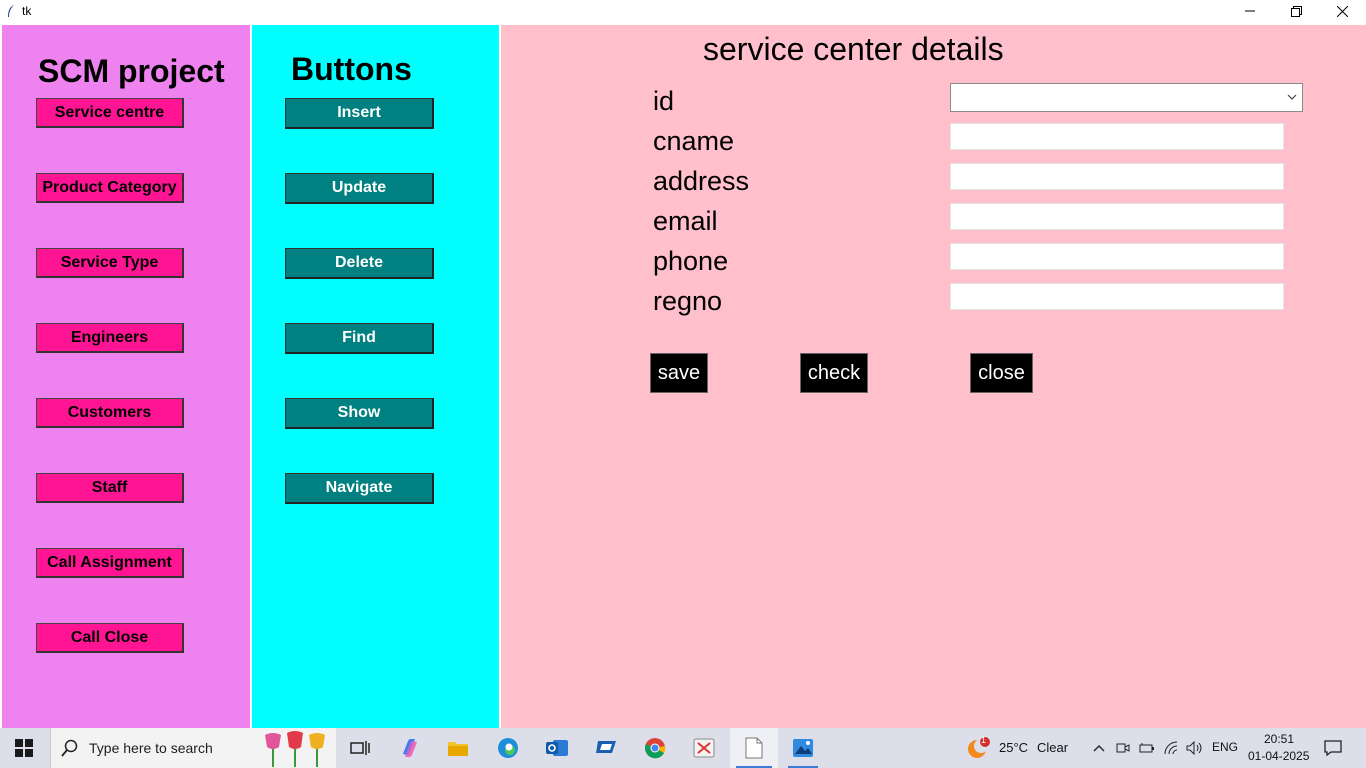  I want to click on regno-field, so click(1117, 296).